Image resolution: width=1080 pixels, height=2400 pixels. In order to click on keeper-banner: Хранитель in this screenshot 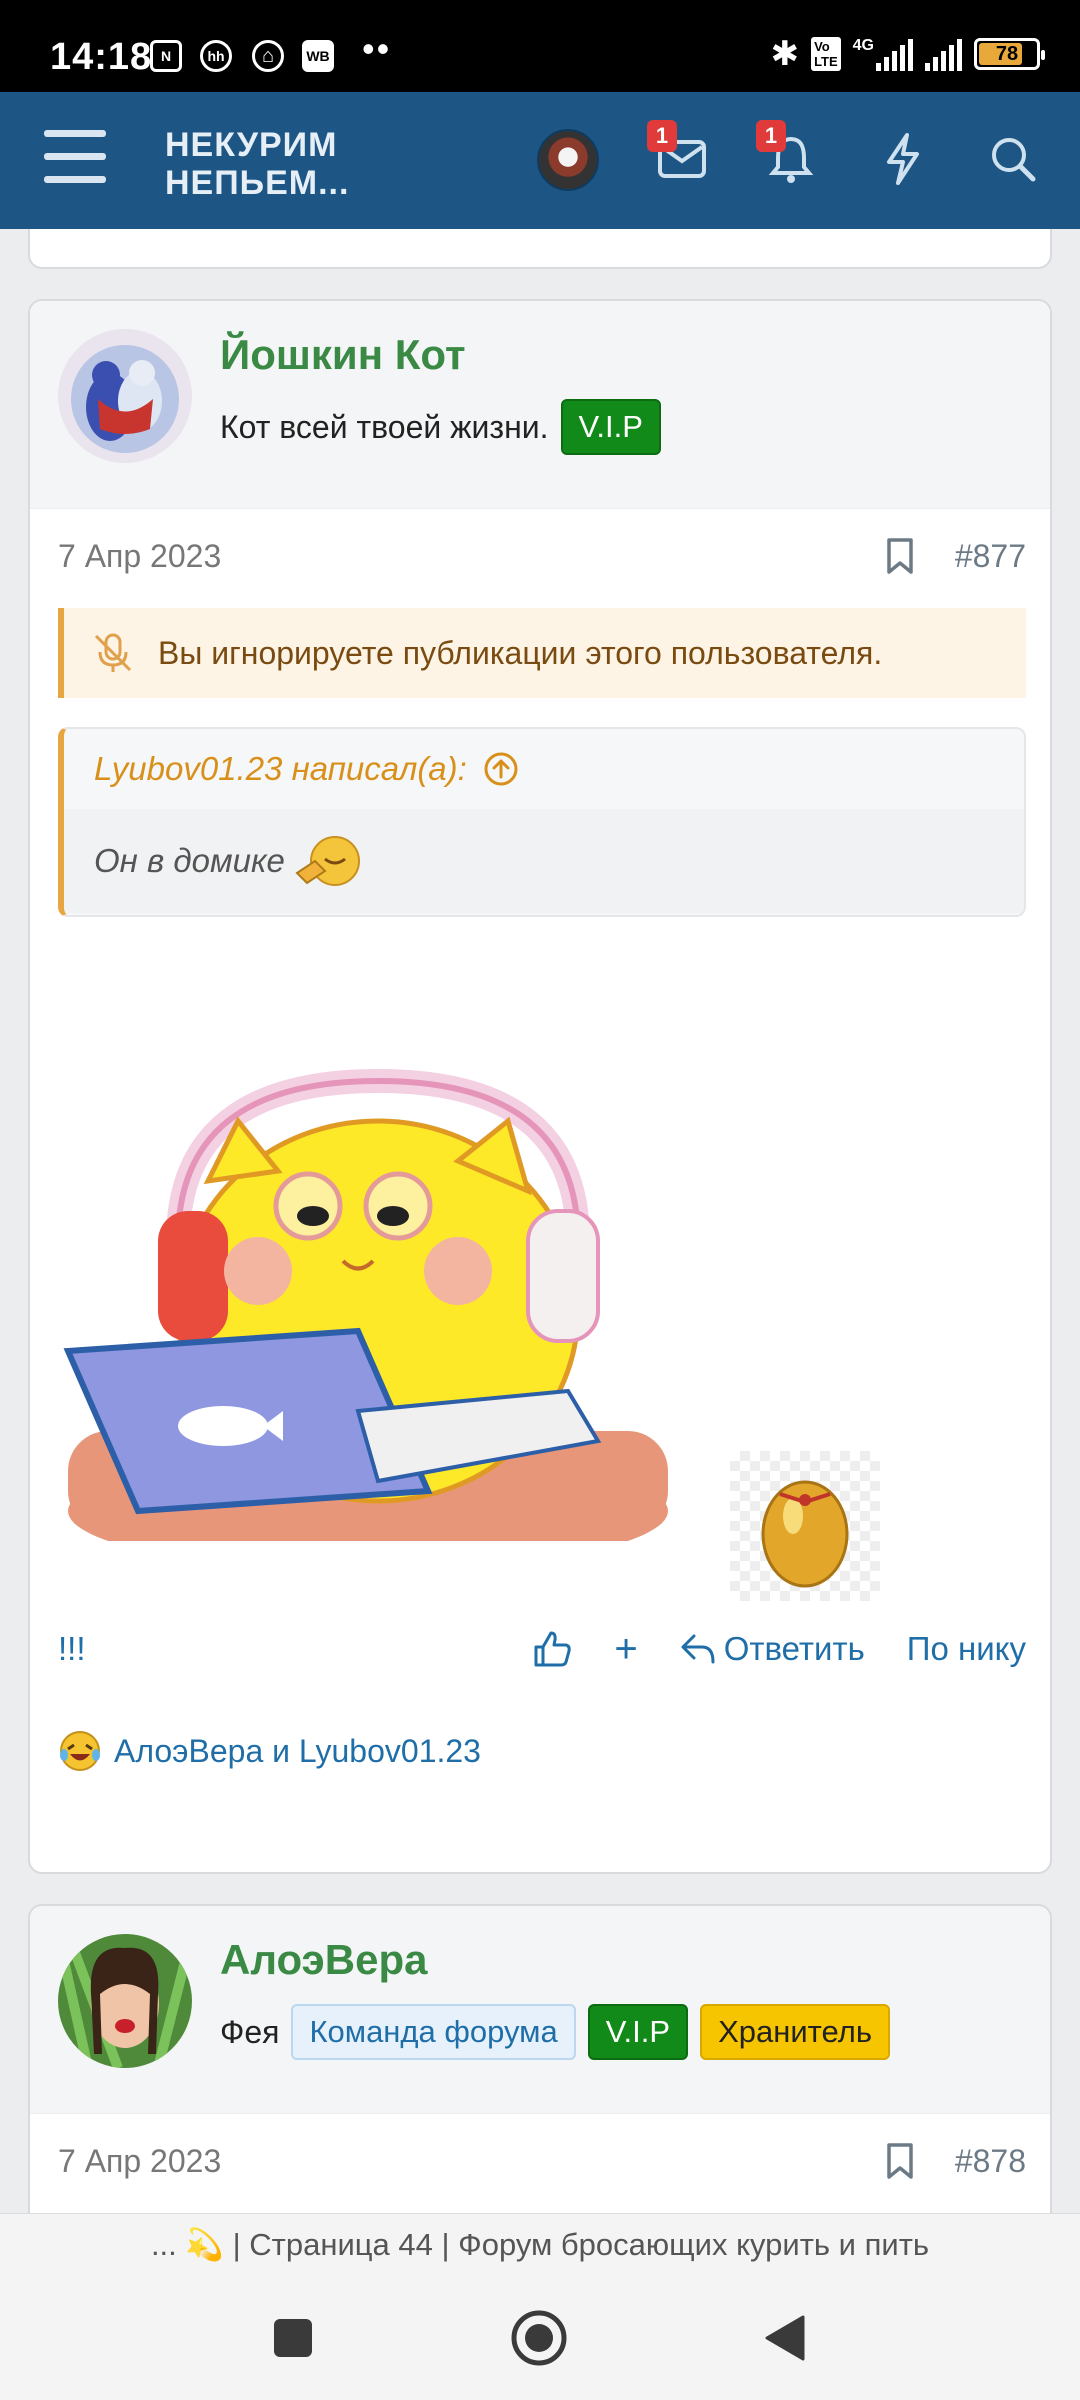, I will do `click(795, 2032)`.